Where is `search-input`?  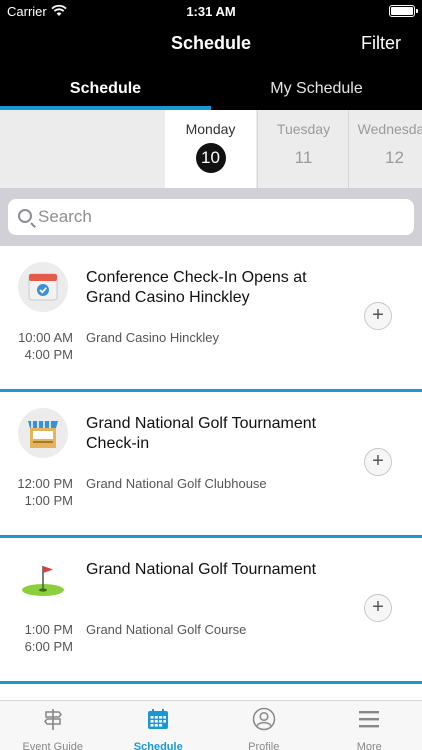 search-input is located at coordinates (223, 217).